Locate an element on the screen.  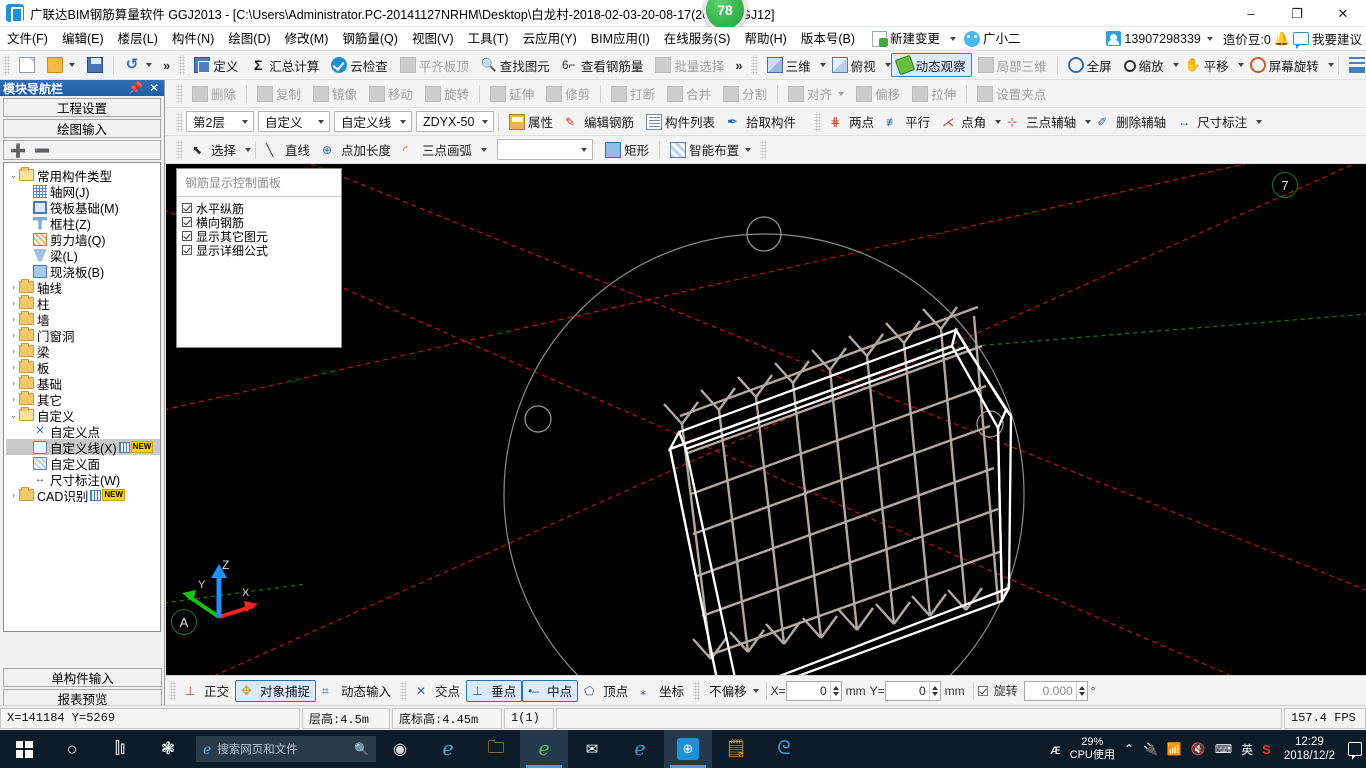
tray-expand-icon: ⌃ is located at coordinates (1129, 749).